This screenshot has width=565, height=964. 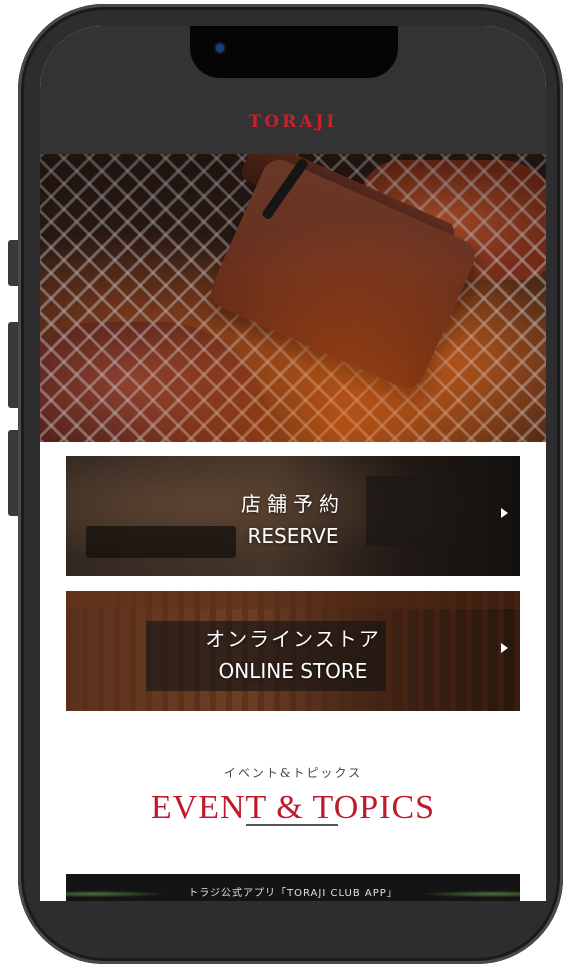 I want to click on online-store-title-jp: オンラインストア, so click(x=293, y=639).